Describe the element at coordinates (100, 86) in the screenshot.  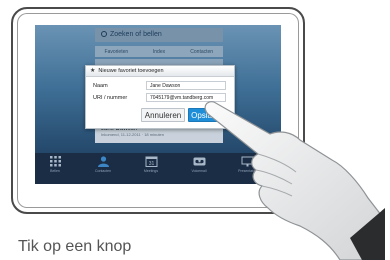
I see `name-label: Naam` at that location.